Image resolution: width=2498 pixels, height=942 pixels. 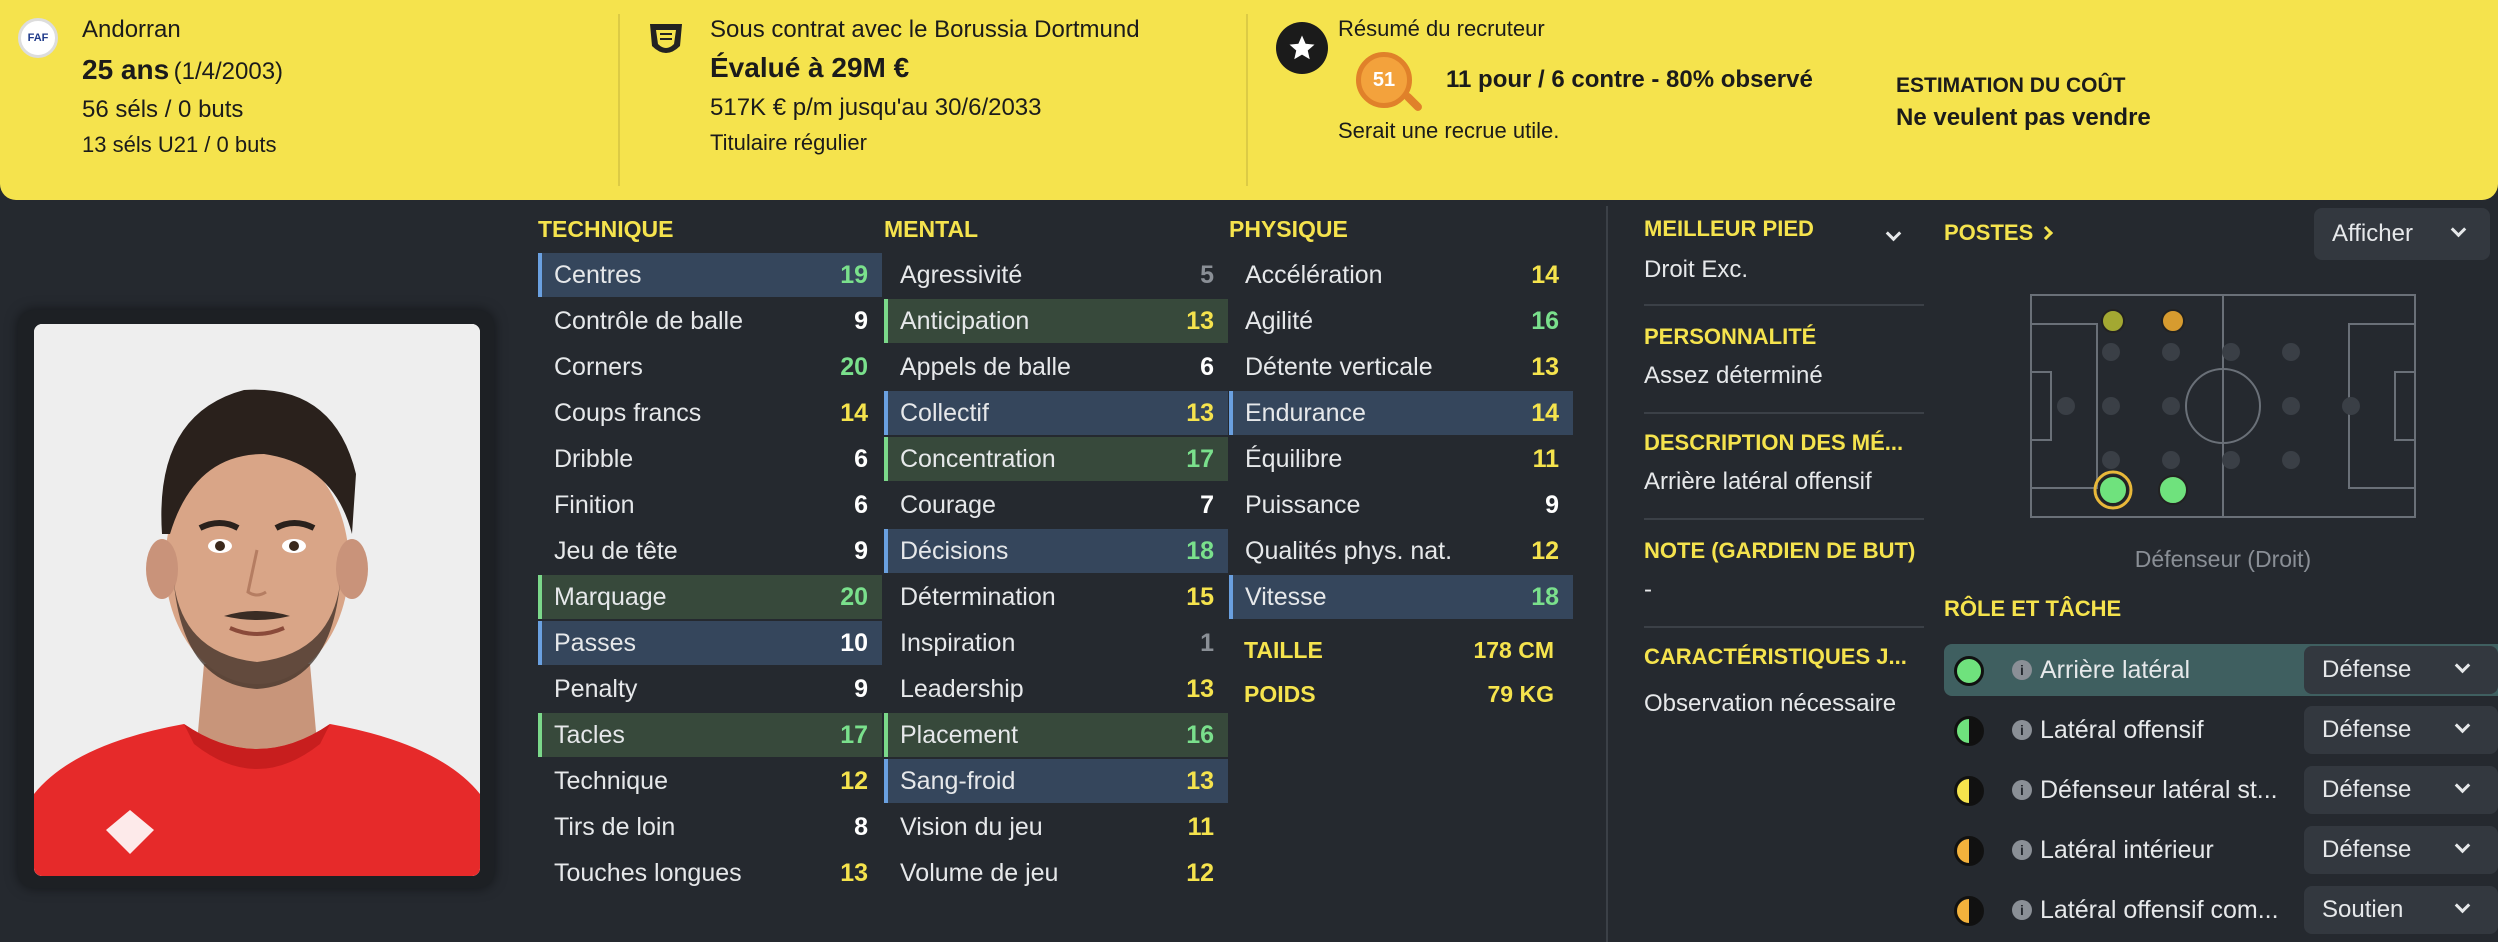 What do you see at coordinates (1401, 367) in the screenshot?
I see `attribute-row-physique: Détente verticale 13` at bounding box center [1401, 367].